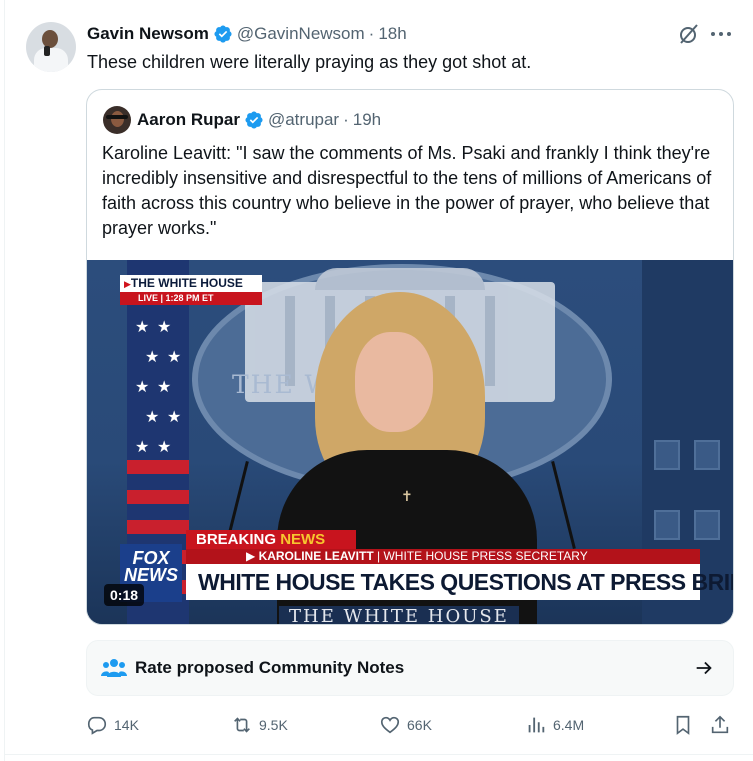 The width and height of the screenshot is (753, 761). Describe the element at coordinates (392, 34) in the screenshot. I see `tweet-time: 18h` at that location.